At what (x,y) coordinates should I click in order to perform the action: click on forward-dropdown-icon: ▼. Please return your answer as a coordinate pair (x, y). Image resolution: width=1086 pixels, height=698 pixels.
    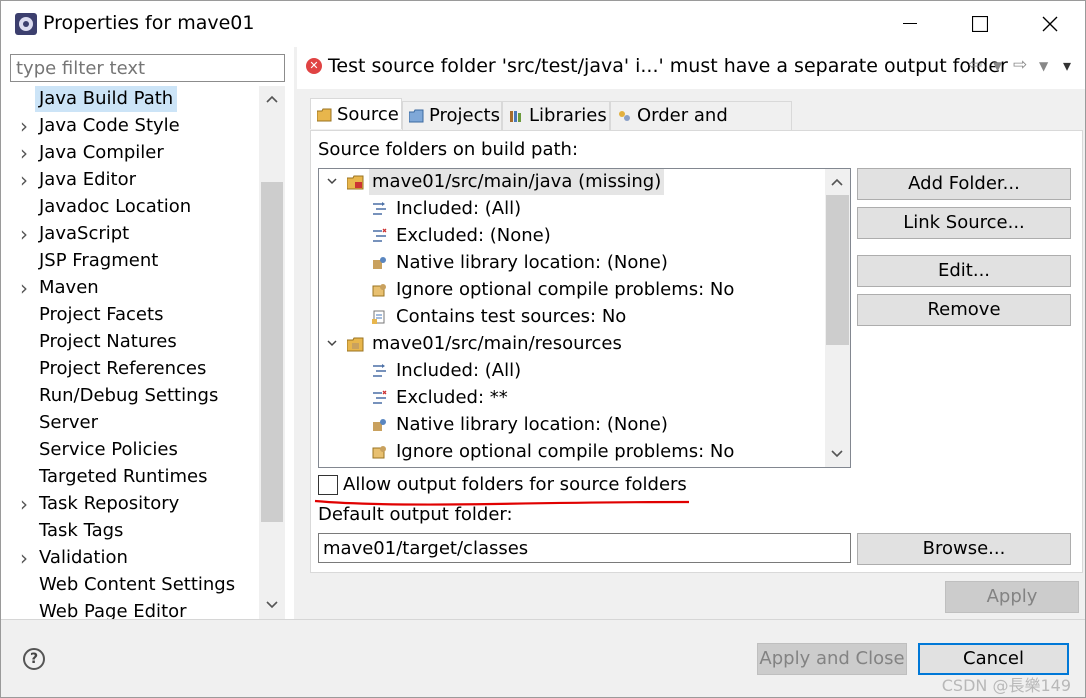
    Looking at the image, I should click on (1043, 66).